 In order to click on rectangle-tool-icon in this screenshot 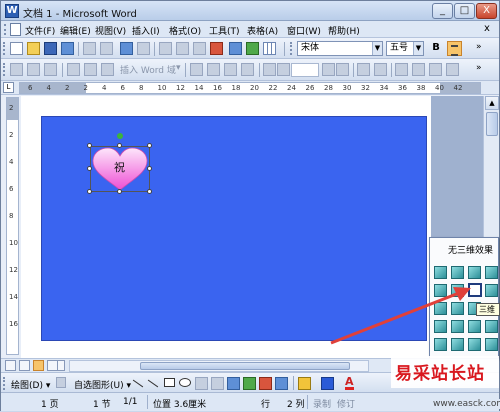, I will do `click(169, 382)`.